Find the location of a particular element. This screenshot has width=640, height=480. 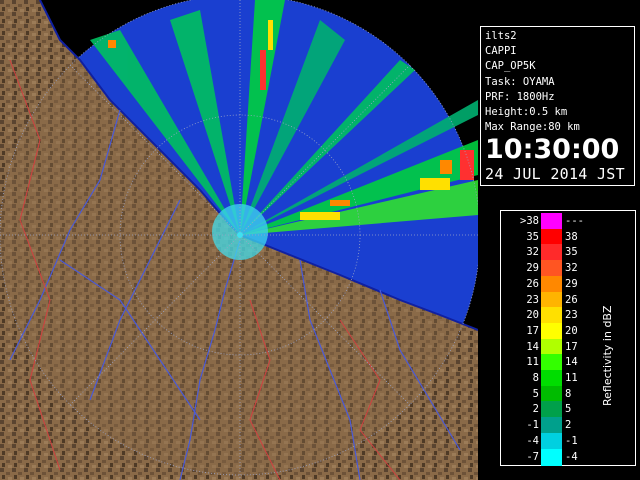

legend-high-value: 20 is located at coordinates (571, 330).